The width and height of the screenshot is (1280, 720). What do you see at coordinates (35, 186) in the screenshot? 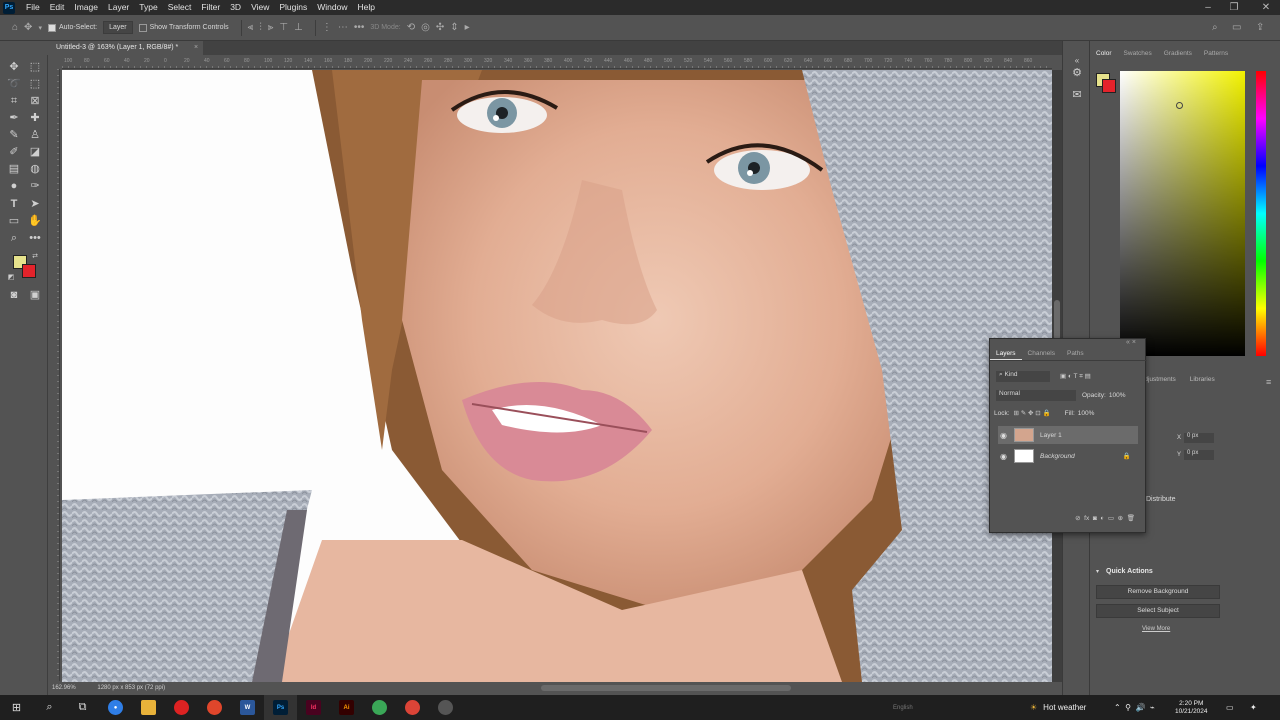
I see `pen-tool-icon: ✑` at bounding box center [35, 186].